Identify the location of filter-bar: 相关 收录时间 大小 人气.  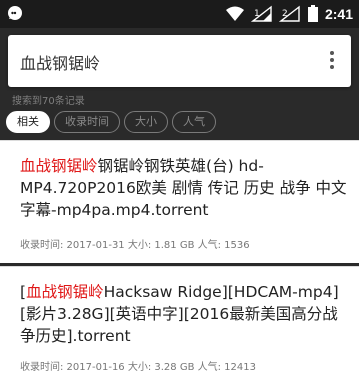
(111, 122).